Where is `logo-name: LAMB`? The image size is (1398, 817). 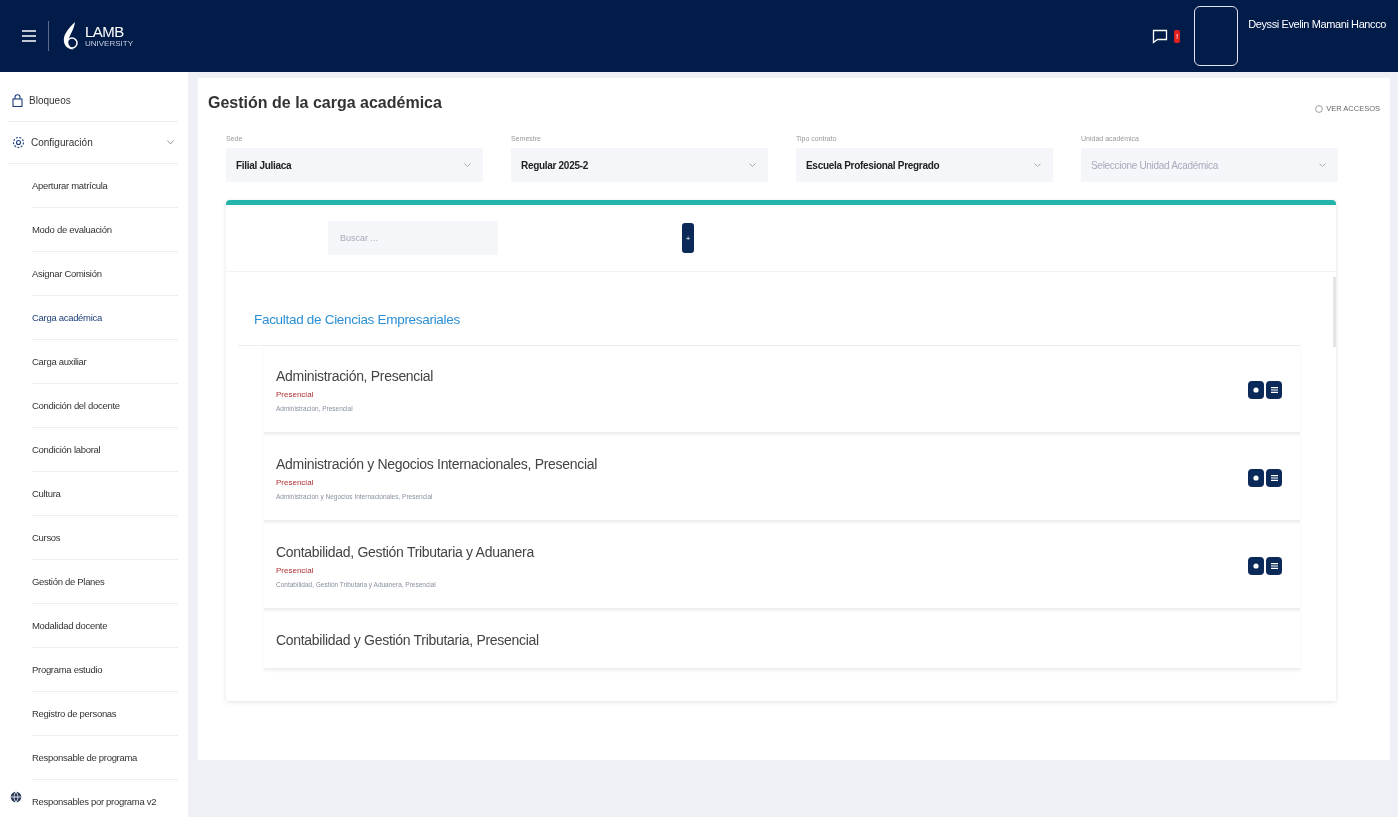
logo-name: LAMB is located at coordinates (105, 31).